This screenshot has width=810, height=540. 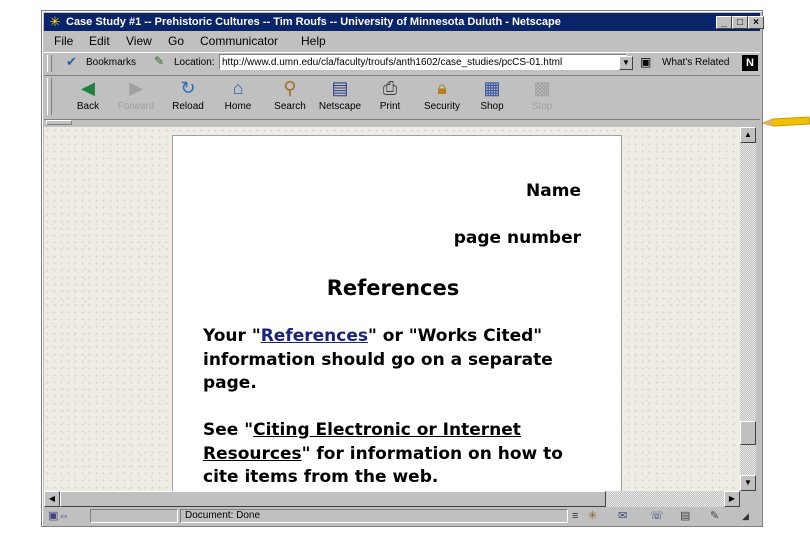 I want to click on reload-label: Reload, so click(x=188, y=106).